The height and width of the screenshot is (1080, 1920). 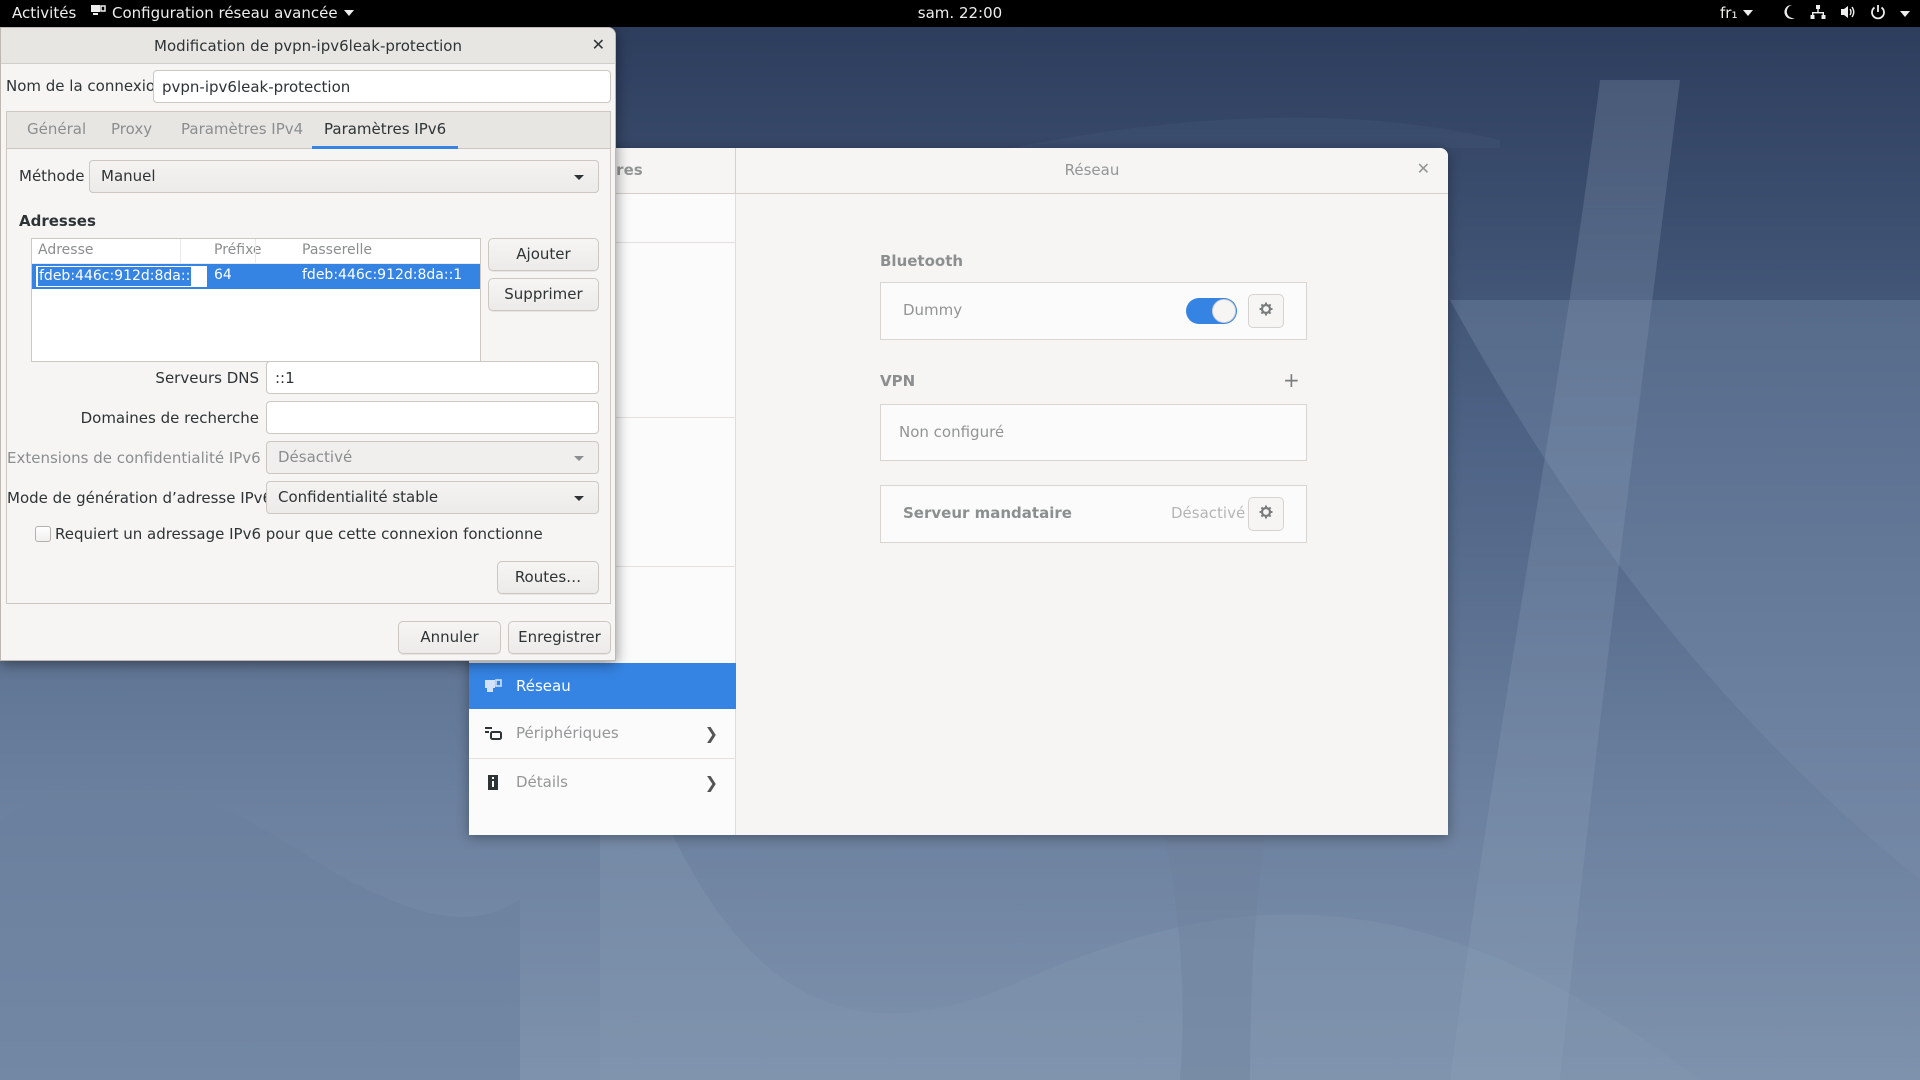 I want to click on address-cell: fdeb:446c:912d:8da::, so click(x=114, y=276).